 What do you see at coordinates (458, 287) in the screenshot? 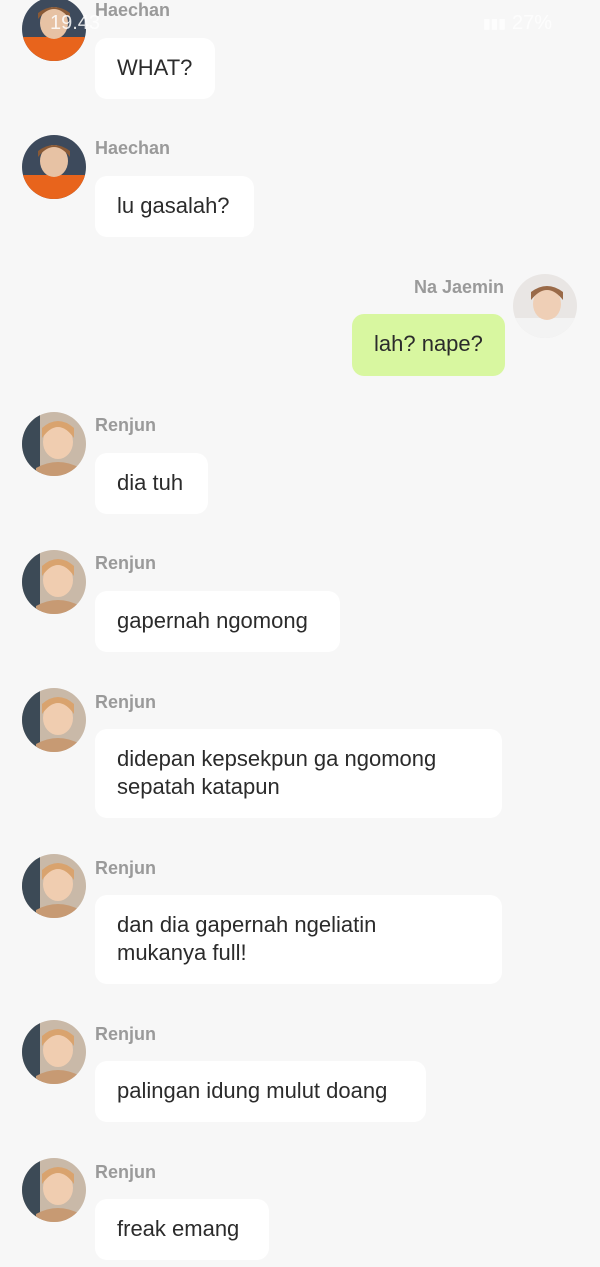
I see `sender-name: Na Jaemin` at bounding box center [458, 287].